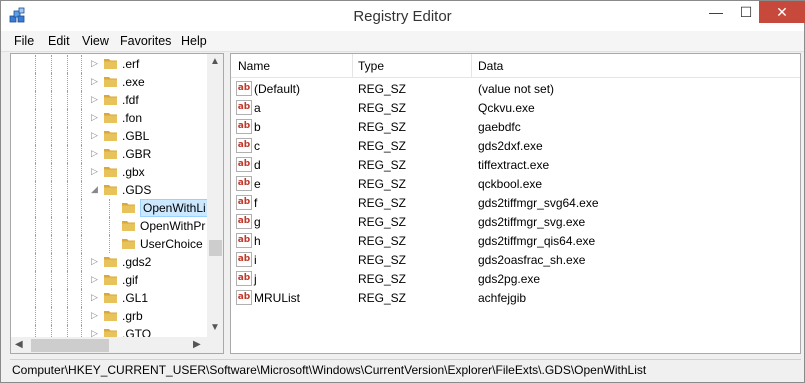 The width and height of the screenshot is (805, 383). I want to click on tree-node-label: .GDS, so click(136, 190).